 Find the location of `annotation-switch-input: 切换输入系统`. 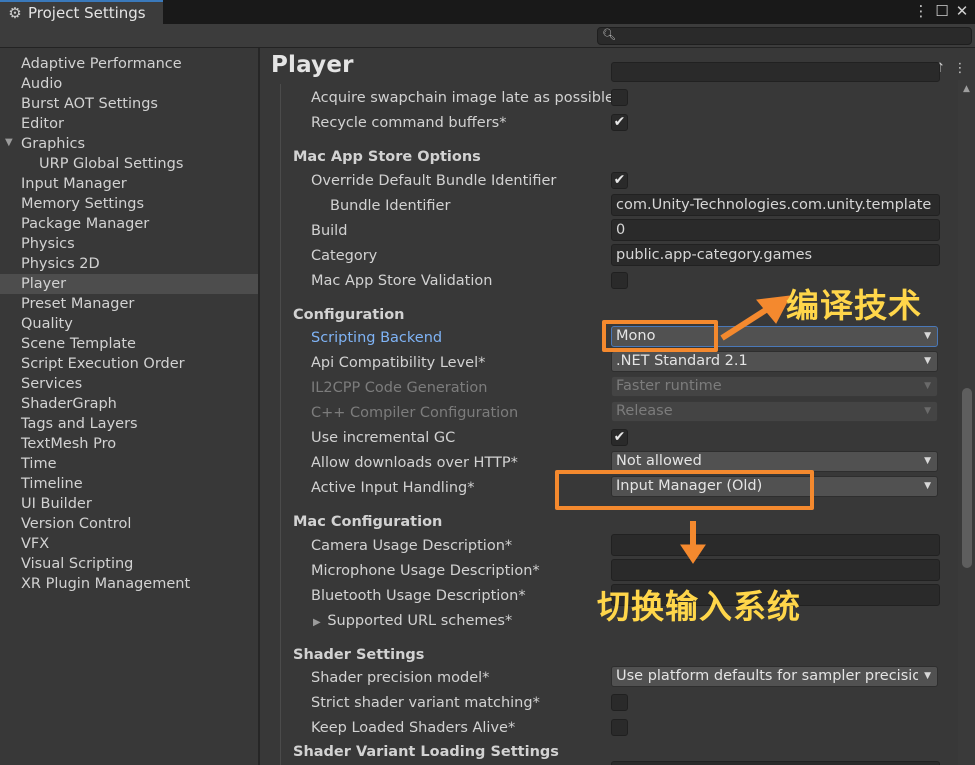

annotation-switch-input: 切换输入系统 is located at coordinates (699, 606).